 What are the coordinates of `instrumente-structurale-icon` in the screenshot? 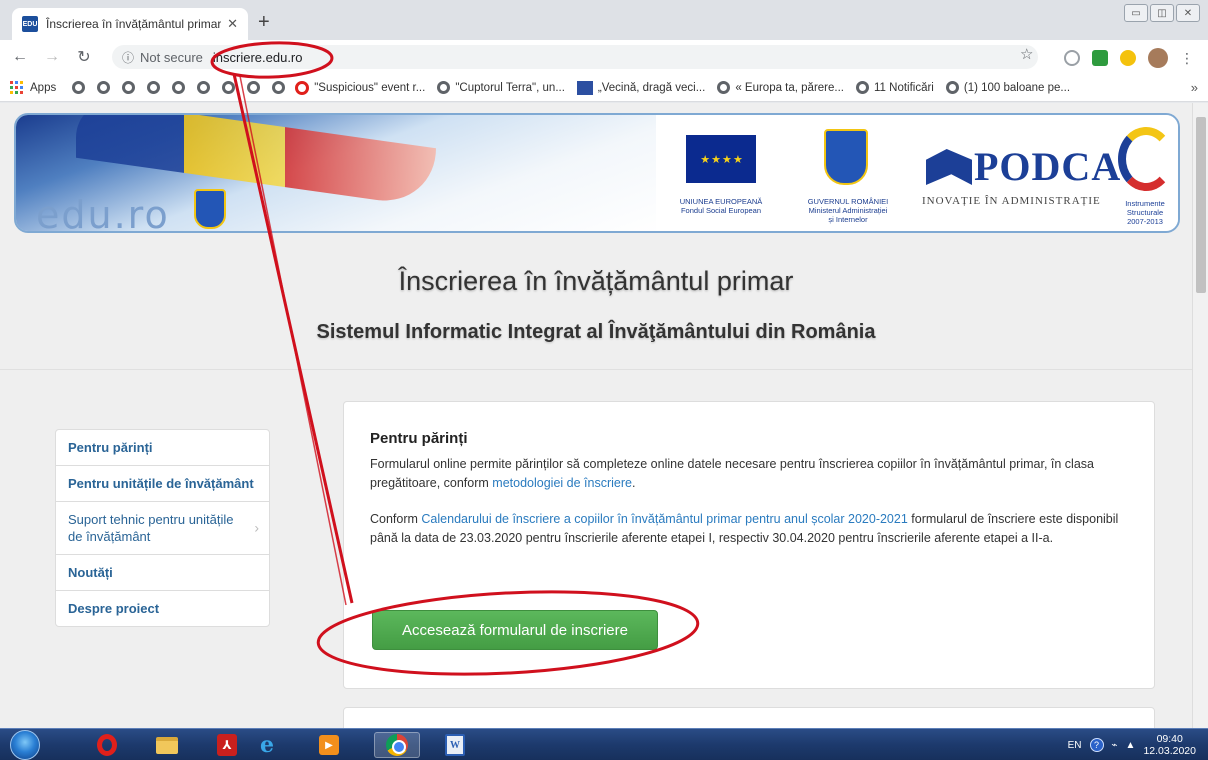 It's located at (1146, 159).